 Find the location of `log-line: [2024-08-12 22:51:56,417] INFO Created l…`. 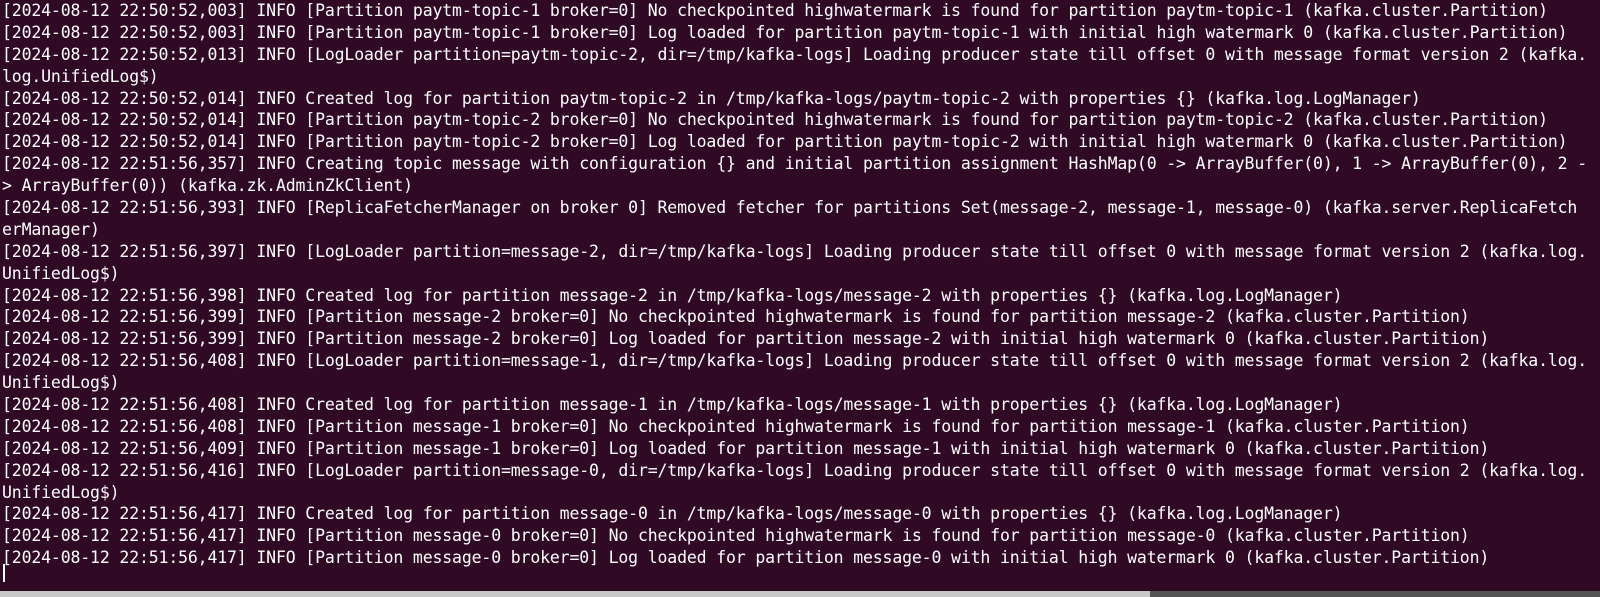

log-line: [2024-08-12 22:51:56,417] INFO Created l… is located at coordinates (672, 514).